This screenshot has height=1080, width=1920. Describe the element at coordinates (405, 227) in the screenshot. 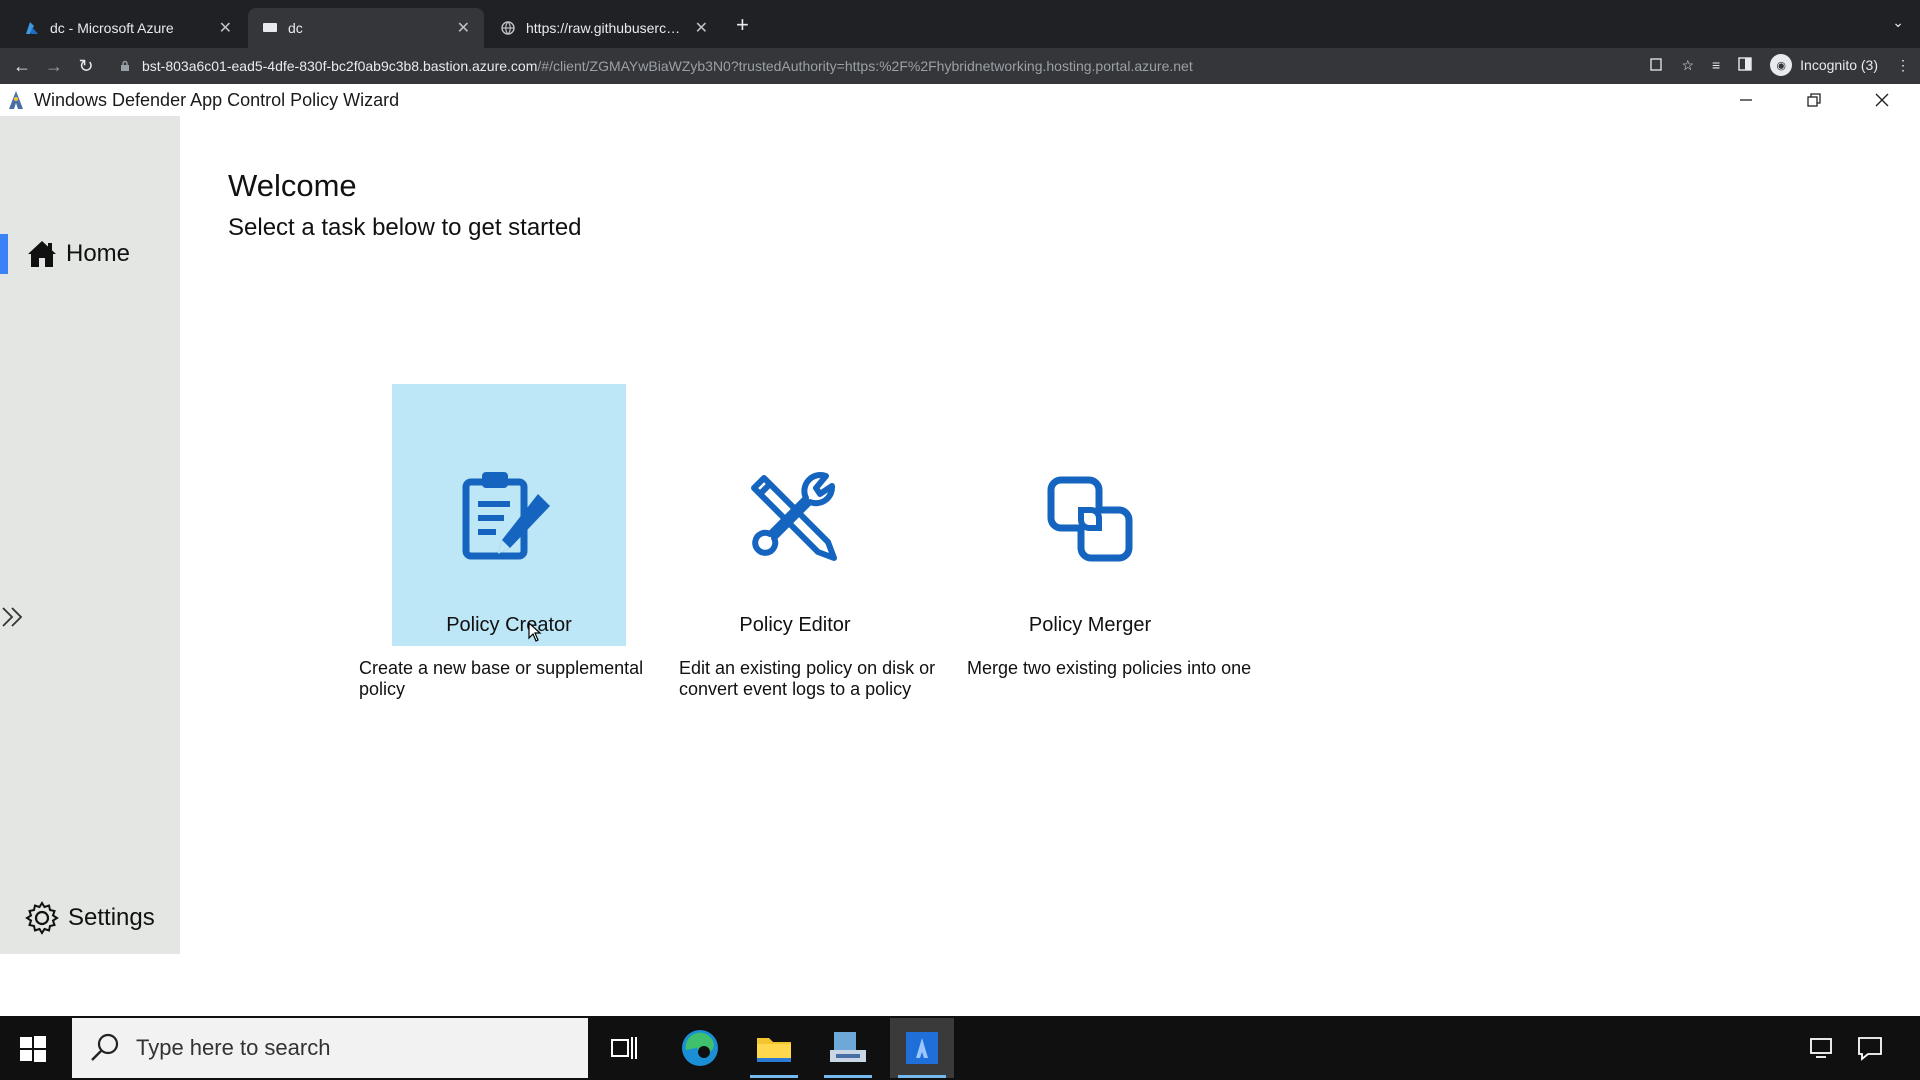

I see `page-subtitle: Select a task below to get started` at that location.